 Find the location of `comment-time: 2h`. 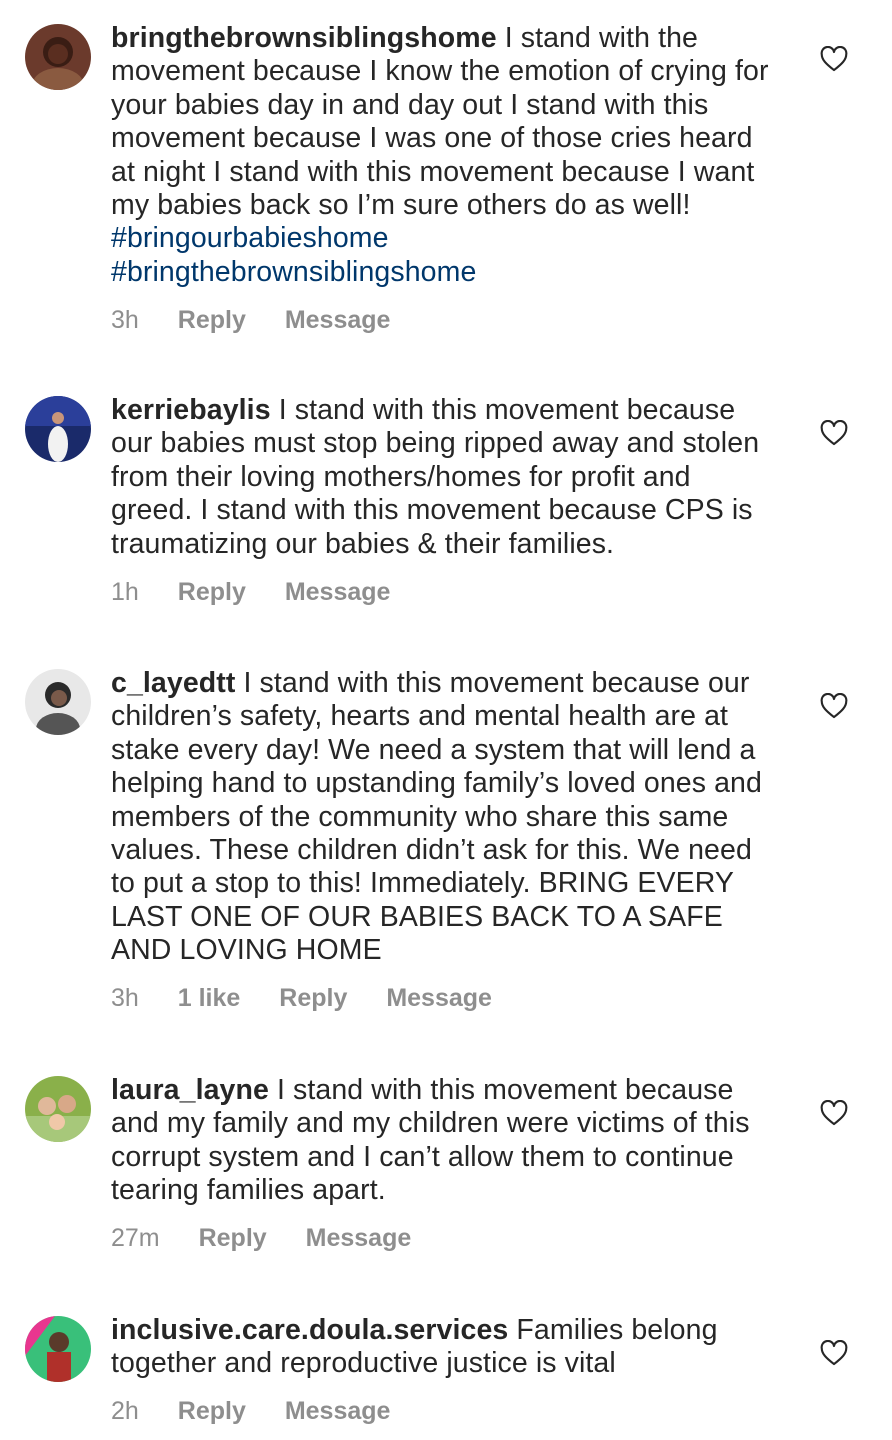

comment-time: 2h is located at coordinates (125, 1411).